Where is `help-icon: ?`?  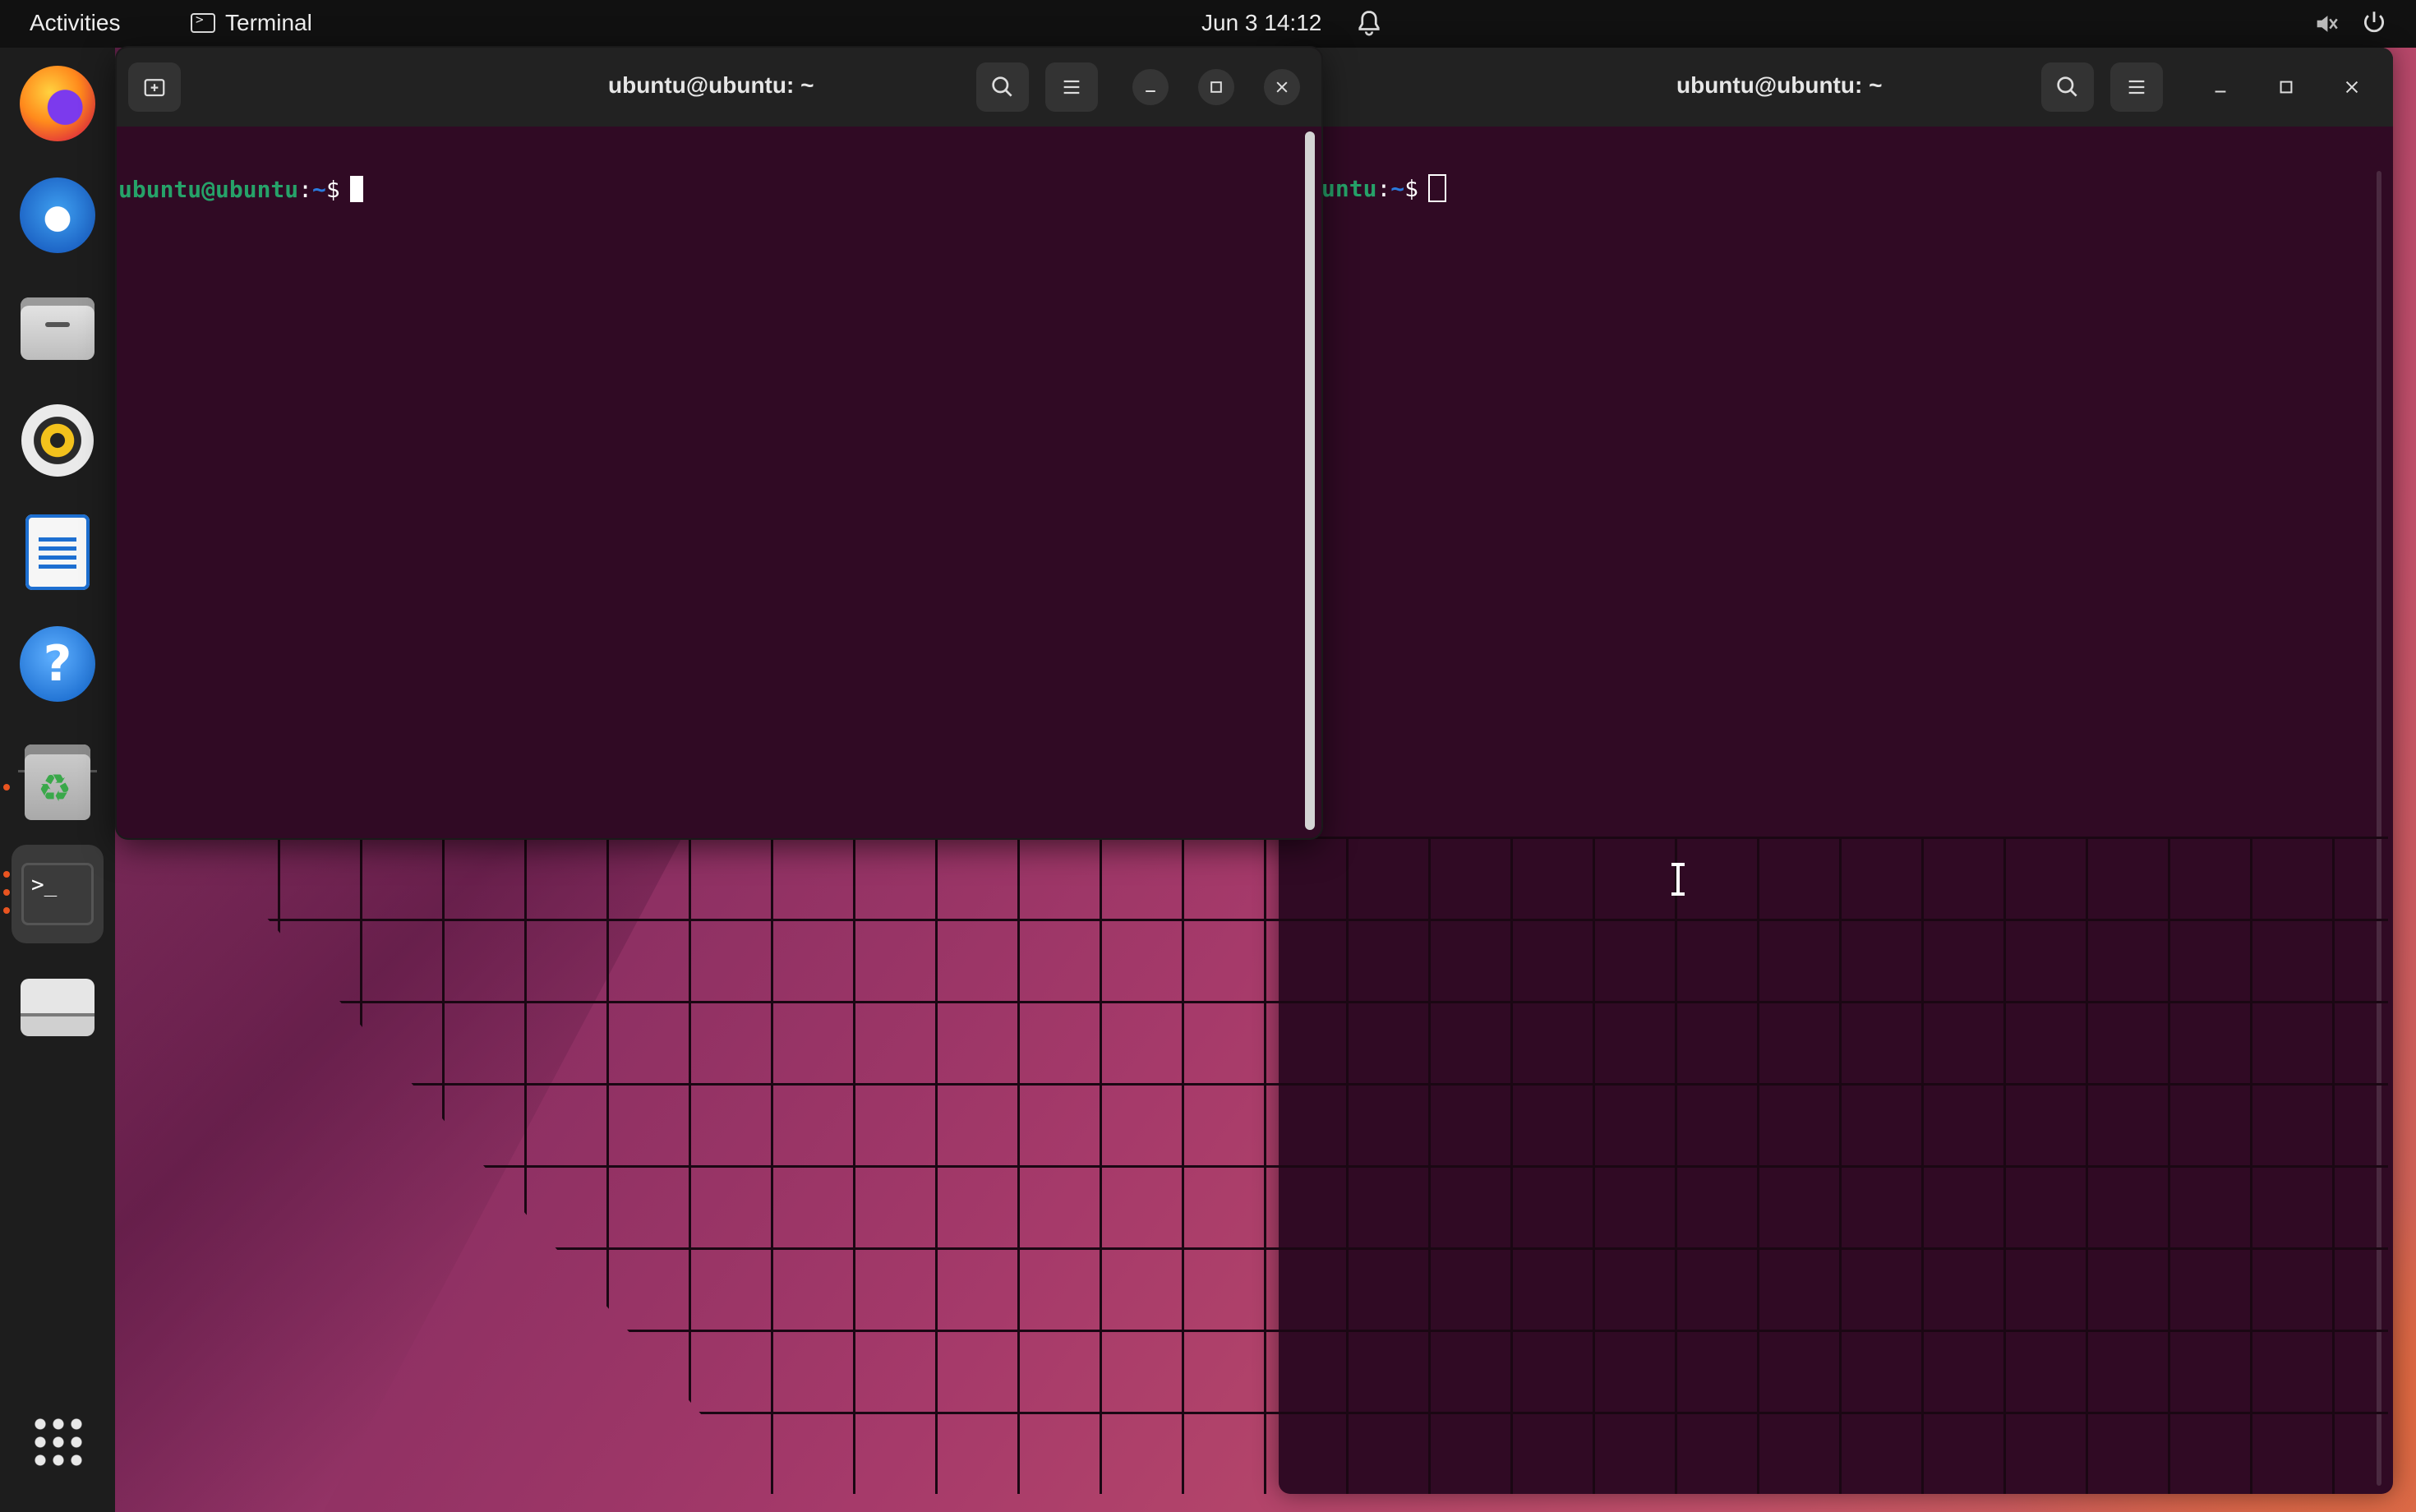 help-icon: ? is located at coordinates (57, 664).